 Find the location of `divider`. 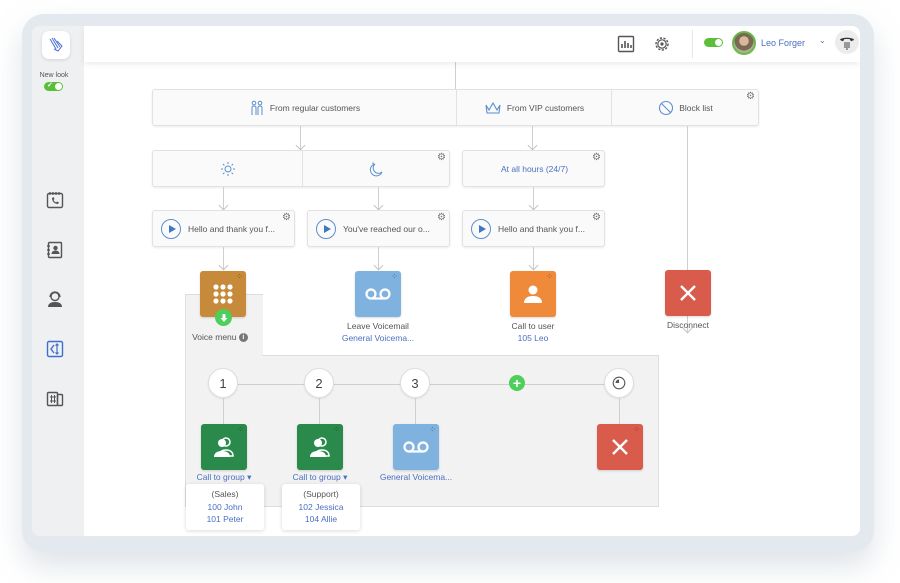

divider is located at coordinates (692, 44).